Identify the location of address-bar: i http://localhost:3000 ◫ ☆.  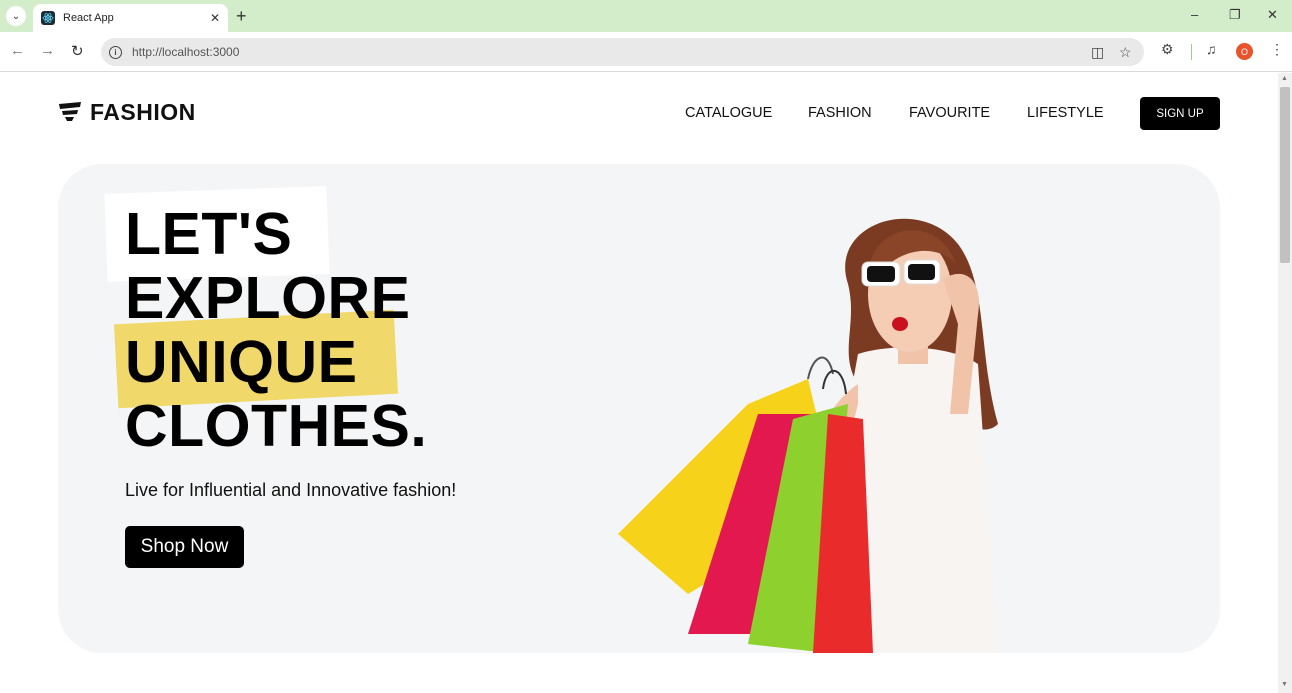
(622, 52).